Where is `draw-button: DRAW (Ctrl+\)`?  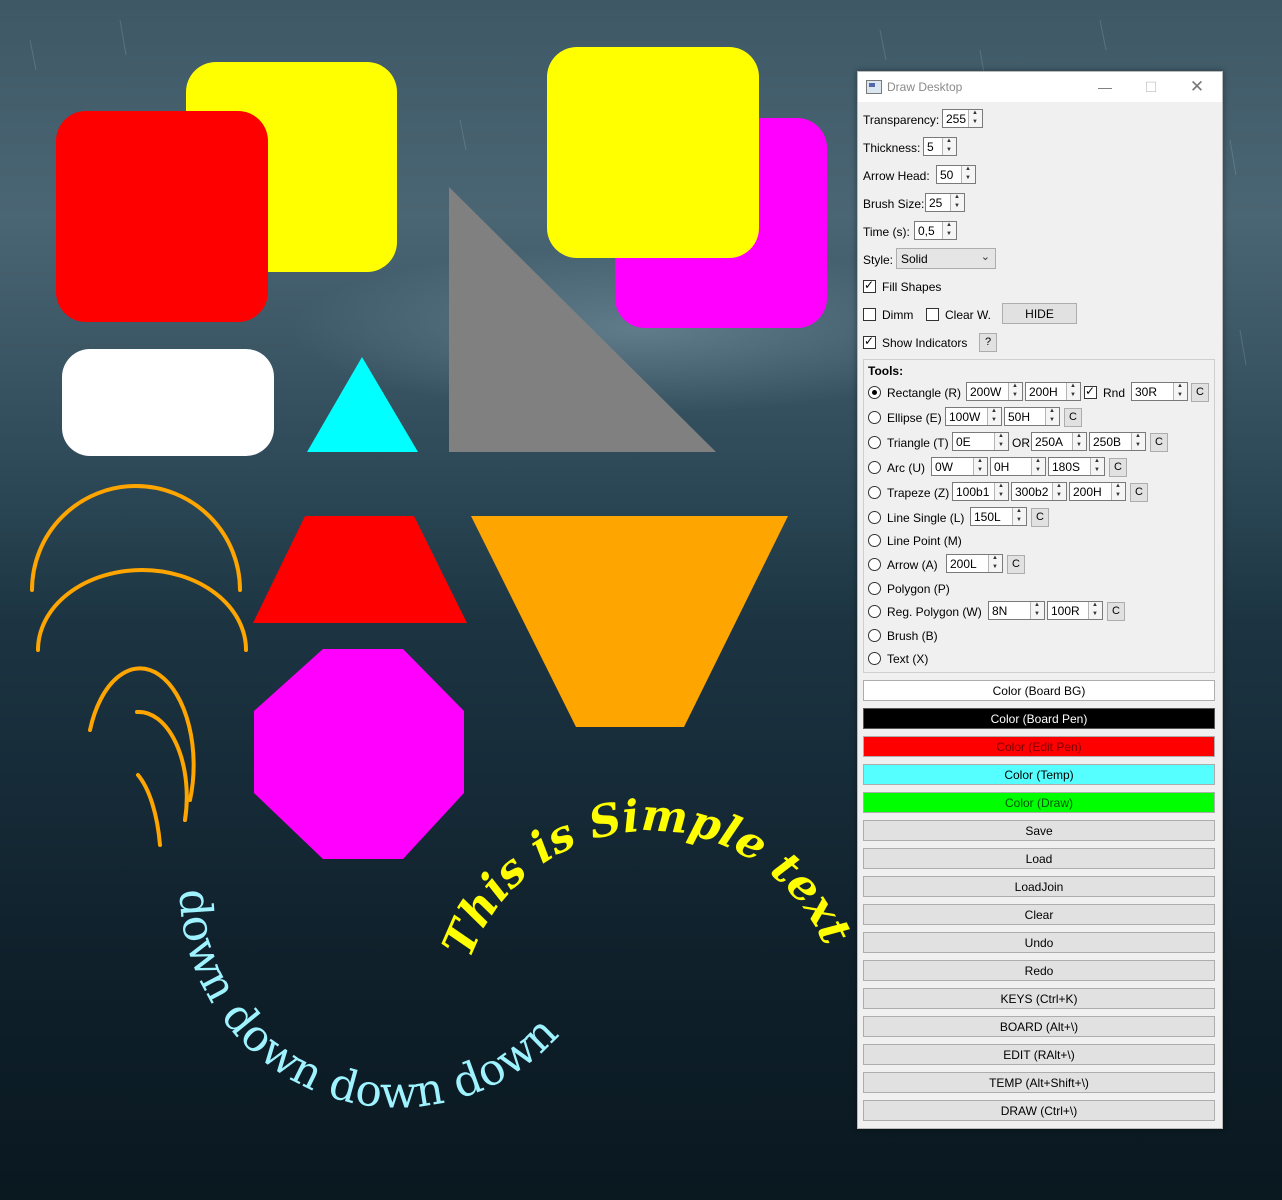
draw-button: DRAW (Ctrl+\) is located at coordinates (1039, 1110).